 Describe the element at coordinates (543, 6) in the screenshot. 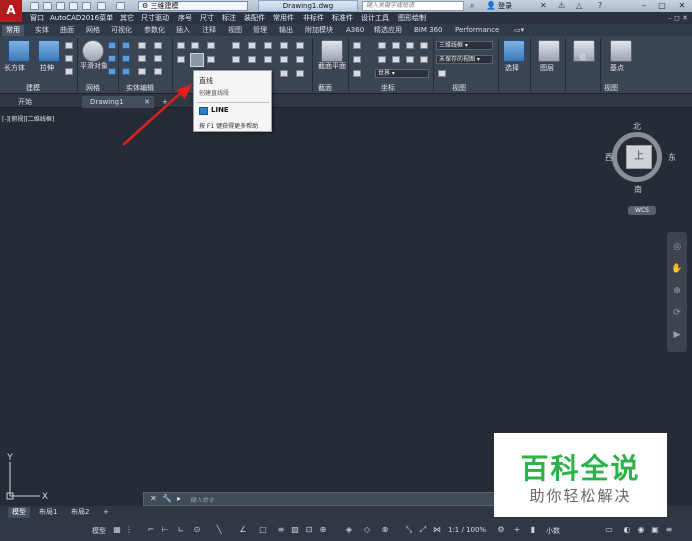

I see `cart-icon: ✕` at that location.